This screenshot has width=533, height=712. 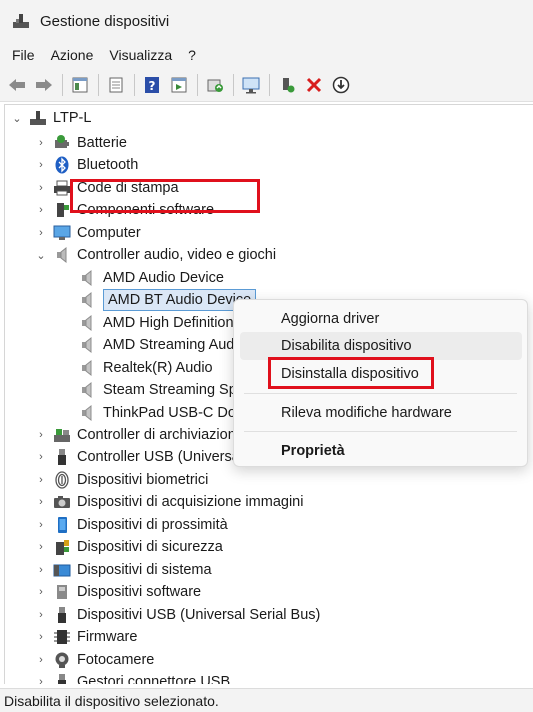 I want to click on status-bar: Disabilita il dispositivo selezionato., so click(x=266, y=700).